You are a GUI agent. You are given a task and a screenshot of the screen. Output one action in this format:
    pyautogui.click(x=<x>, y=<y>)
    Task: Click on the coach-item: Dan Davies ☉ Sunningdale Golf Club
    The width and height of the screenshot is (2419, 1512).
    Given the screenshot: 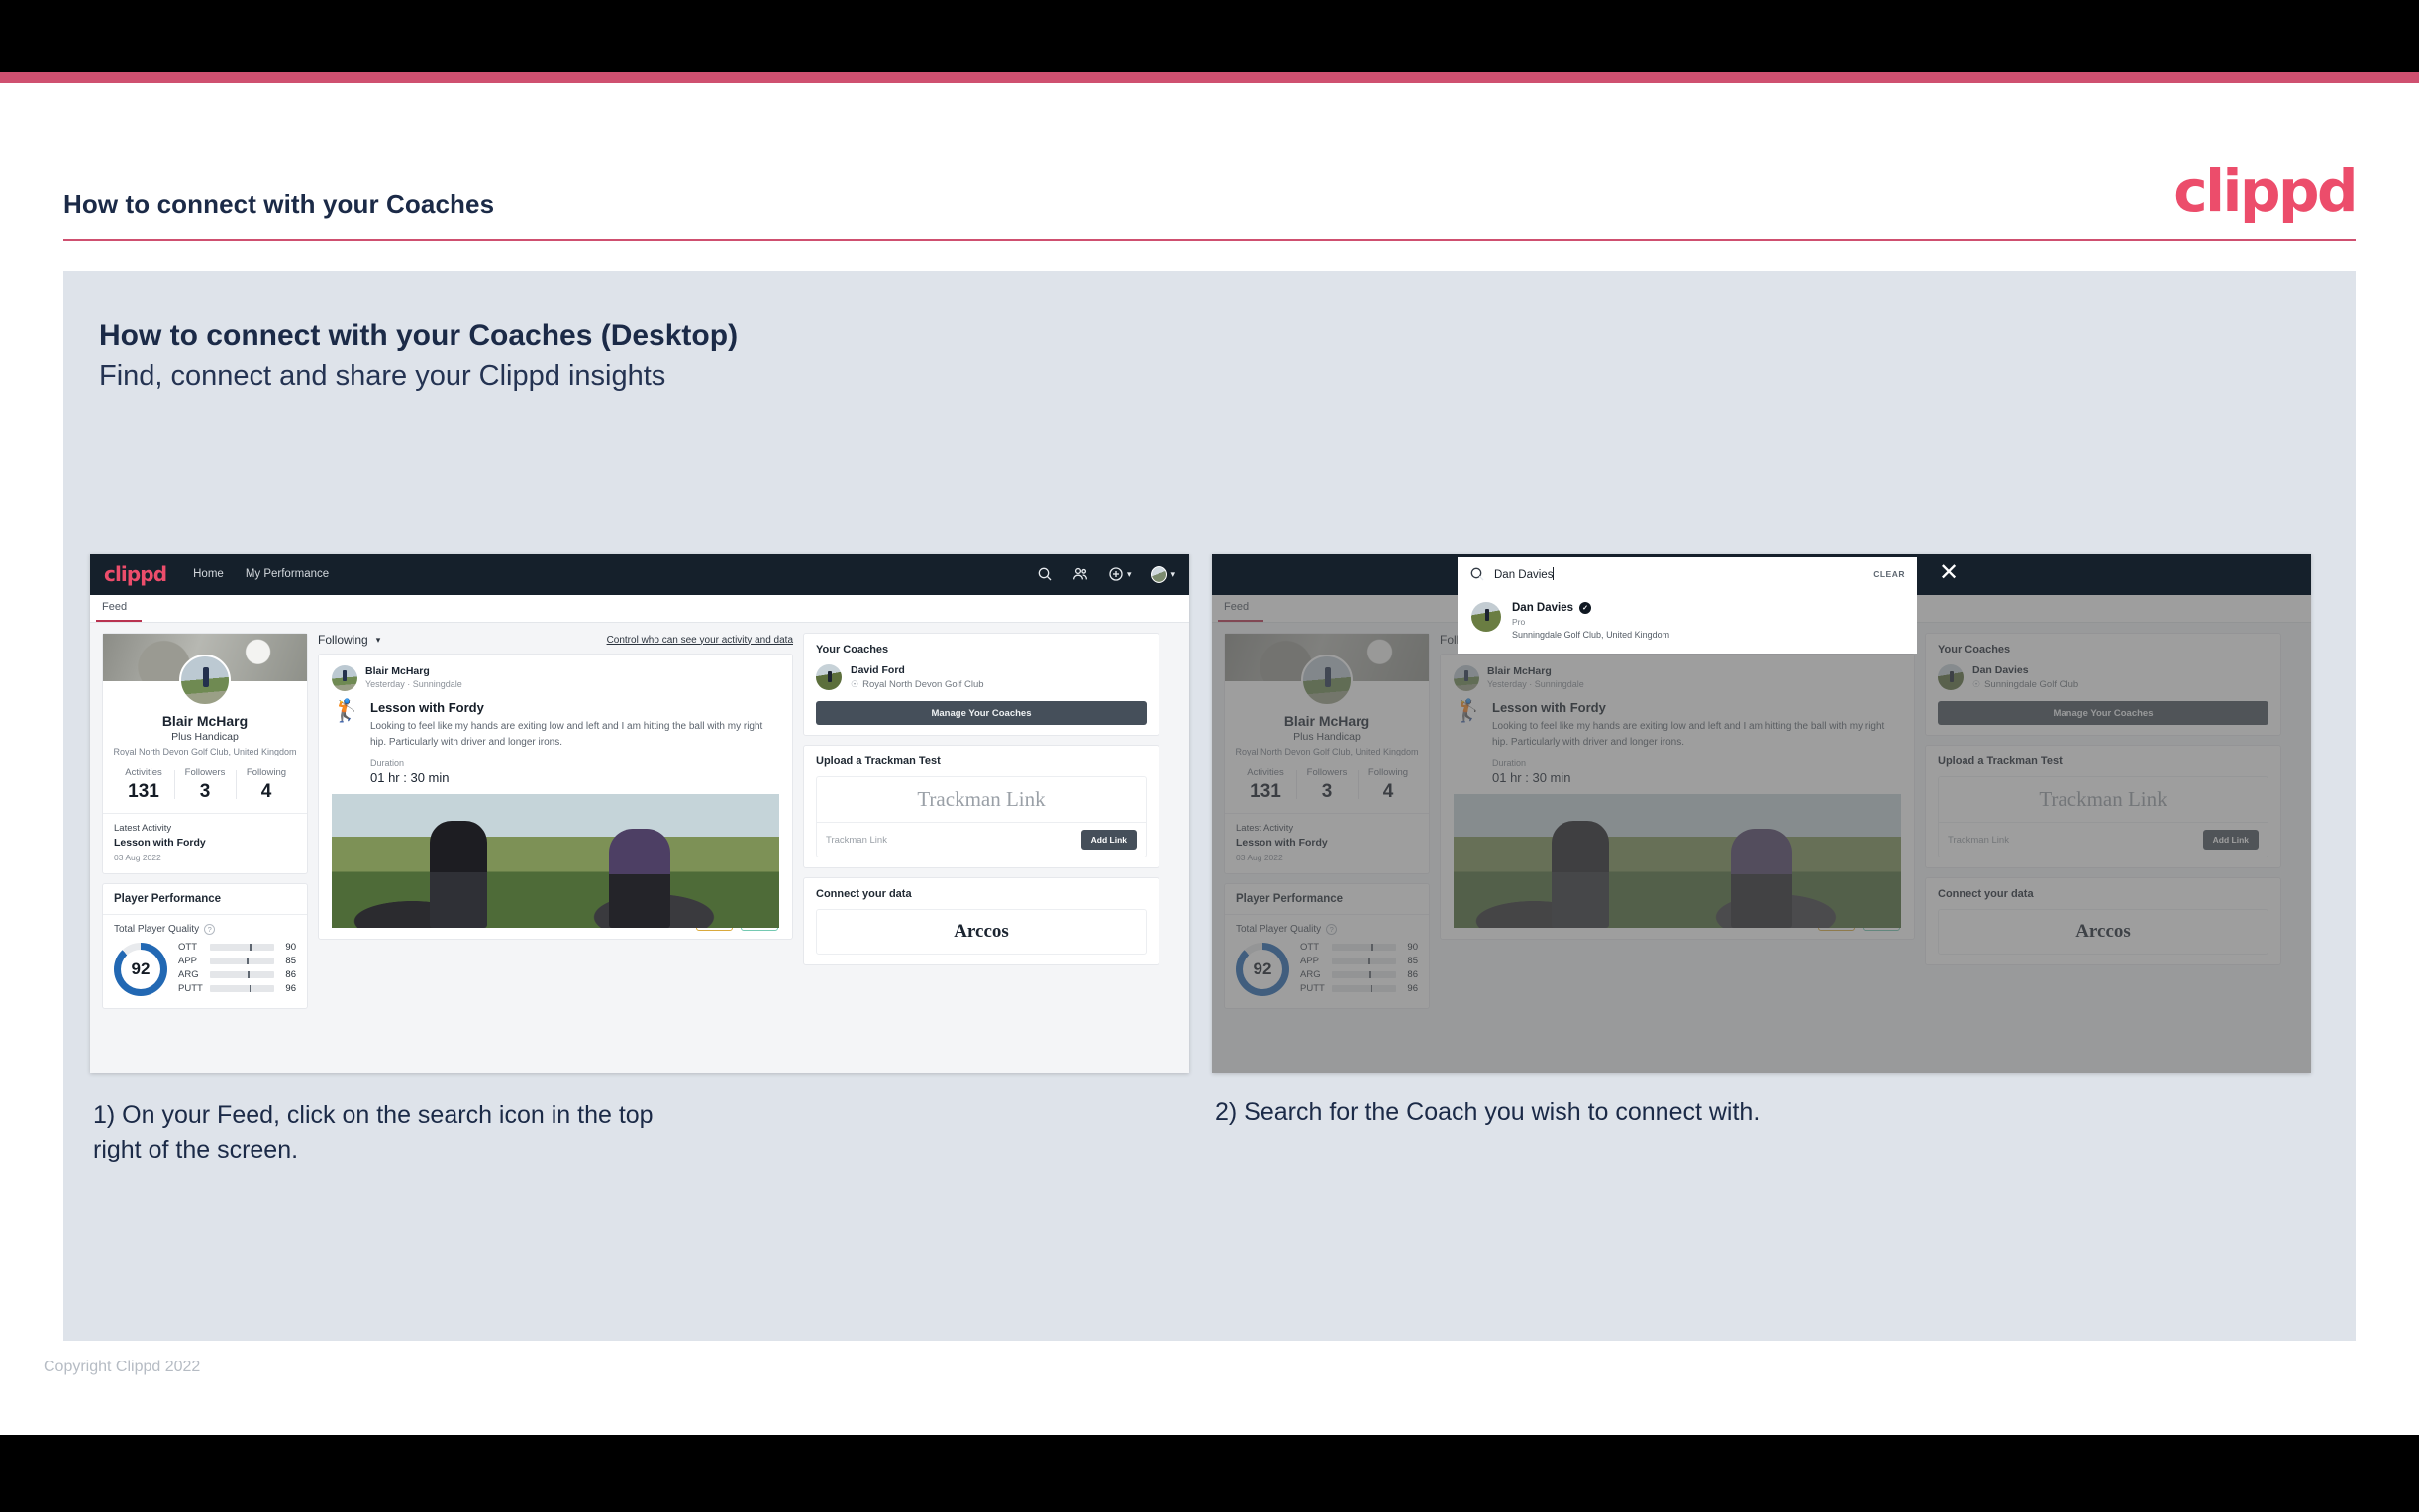 What is the action you would take?
    pyautogui.click(x=2103, y=677)
    